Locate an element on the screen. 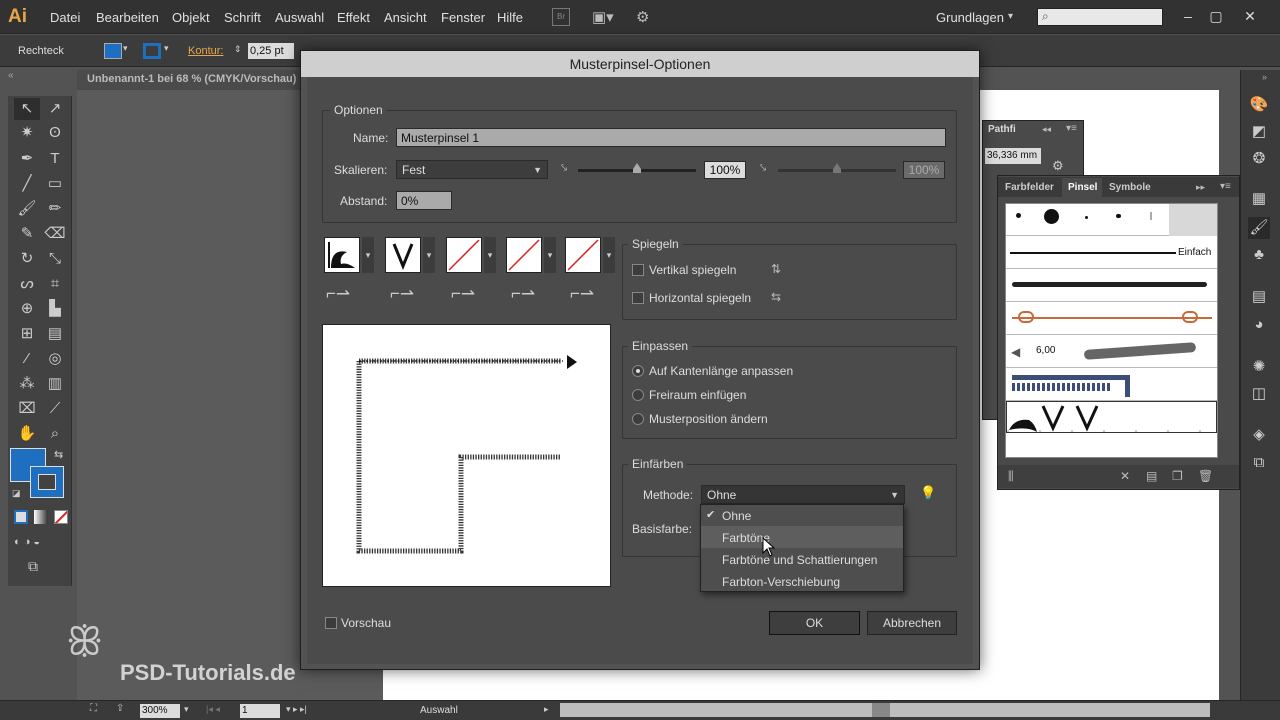  zoom-field: 300% is located at coordinates (160, 711).